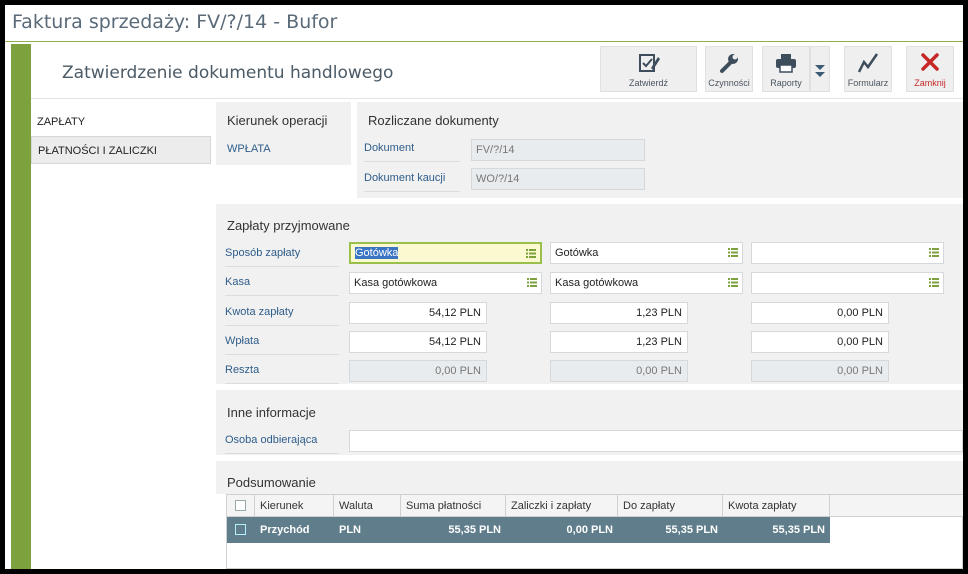  I want to click on title-bar: Faktura sprzedaży: FV/?/14 - Bufor, so click(484, 23).